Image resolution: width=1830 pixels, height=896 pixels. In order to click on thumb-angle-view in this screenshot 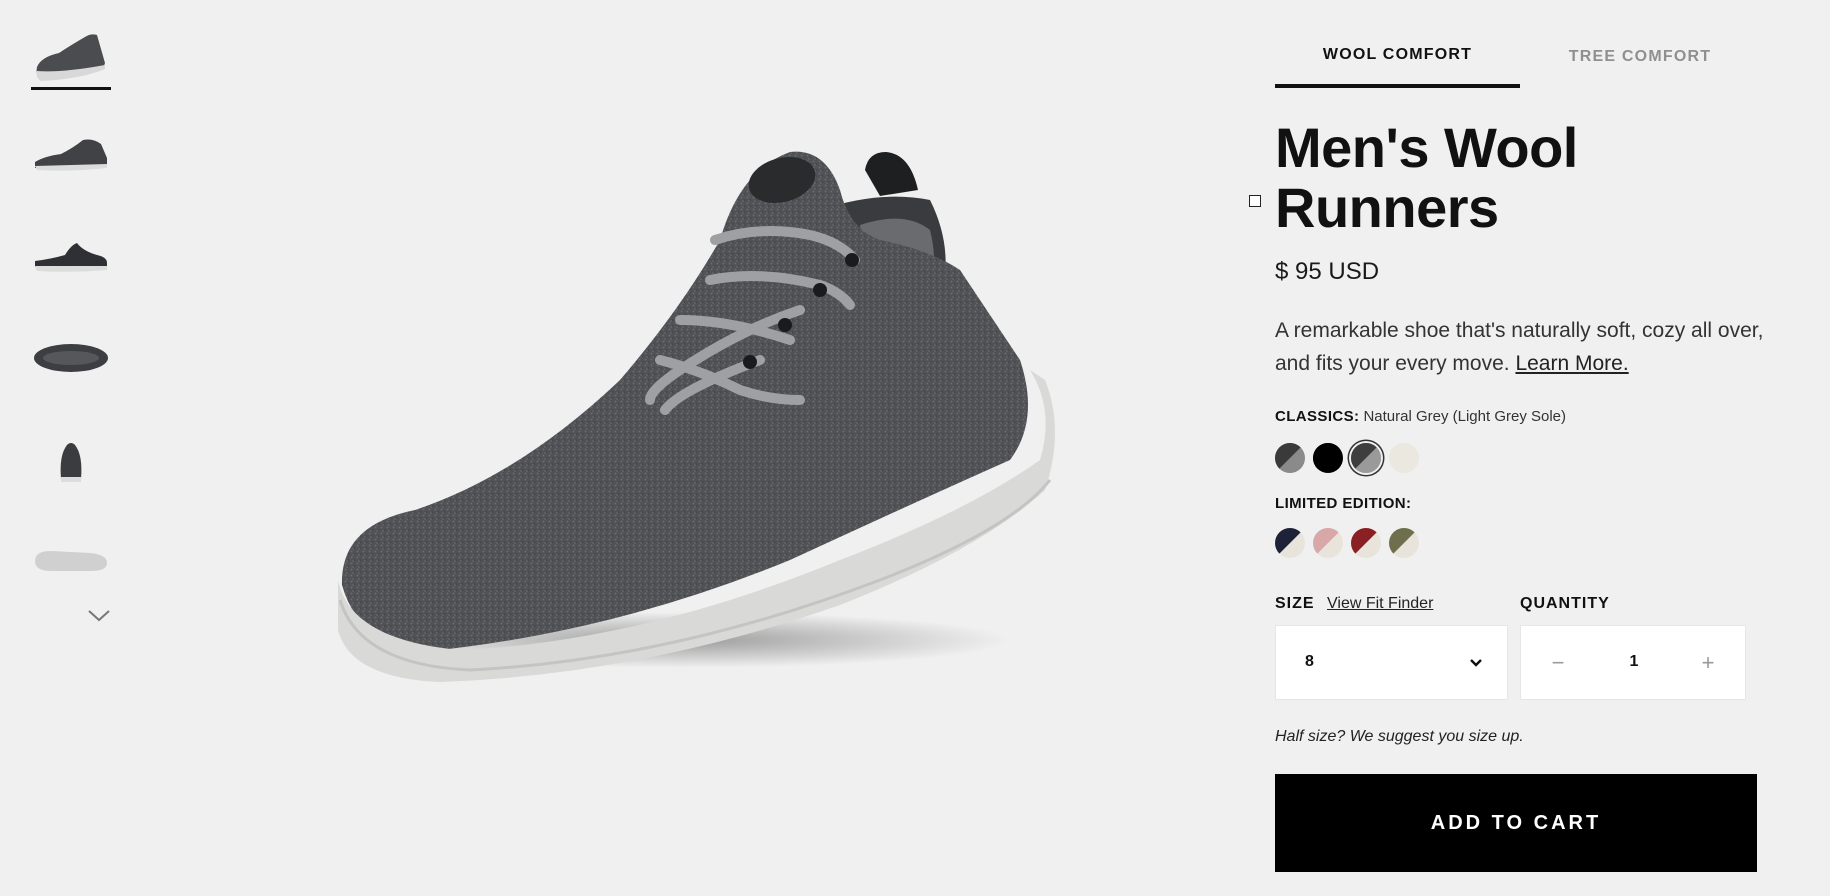, I will do `click(71, 54)`.